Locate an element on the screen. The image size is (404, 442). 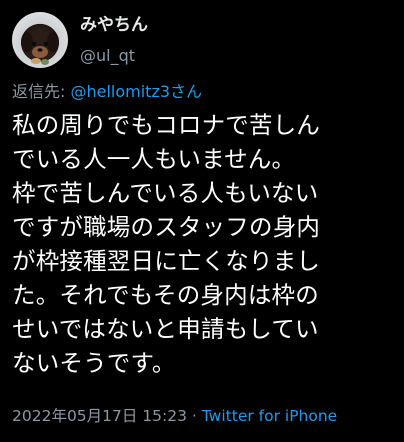
avatar is located at coordinates (40, 40).